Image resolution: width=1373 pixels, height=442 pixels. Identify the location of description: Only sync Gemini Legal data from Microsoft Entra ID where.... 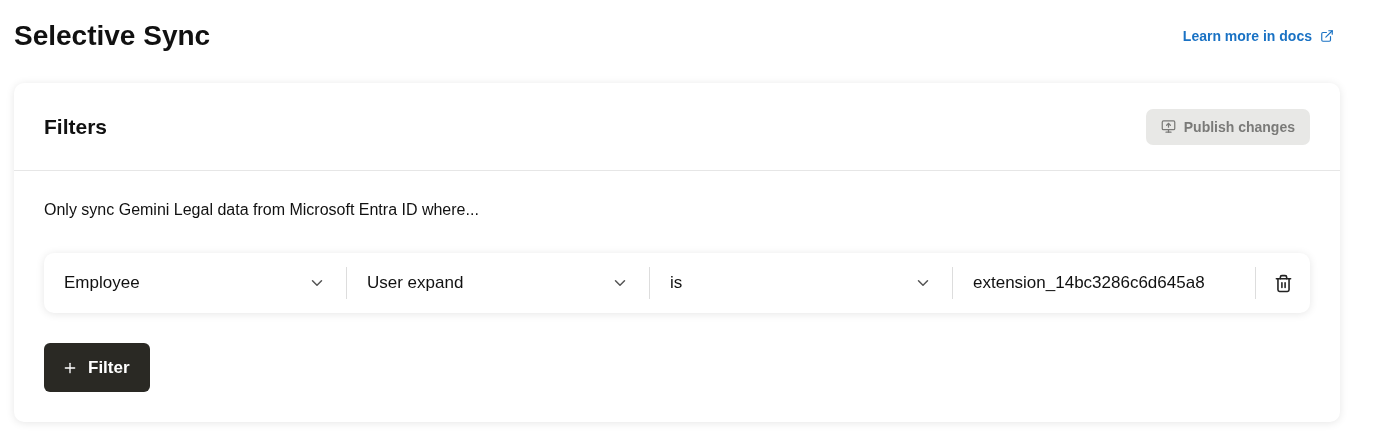
(262, 210).